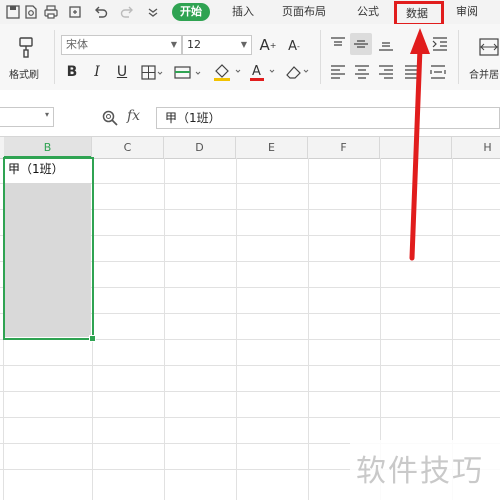  I want to click on justify-icon, so click(412, 72).